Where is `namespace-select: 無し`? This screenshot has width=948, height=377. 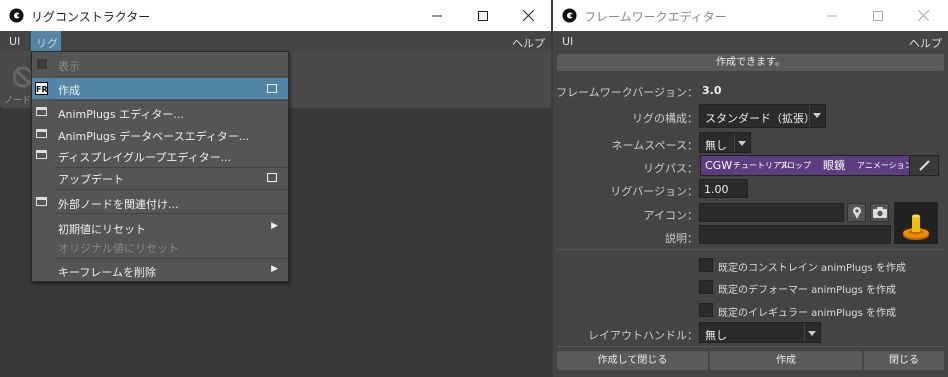
namespace-select: 無し is located at coordinates (725, 142).